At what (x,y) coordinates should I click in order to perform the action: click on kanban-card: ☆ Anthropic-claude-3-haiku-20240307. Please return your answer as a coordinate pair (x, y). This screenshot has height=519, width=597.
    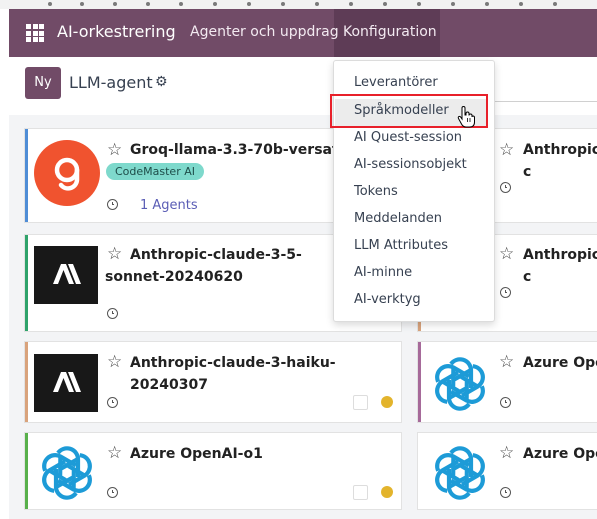
    Looking at the image, I should click on (213, 382).